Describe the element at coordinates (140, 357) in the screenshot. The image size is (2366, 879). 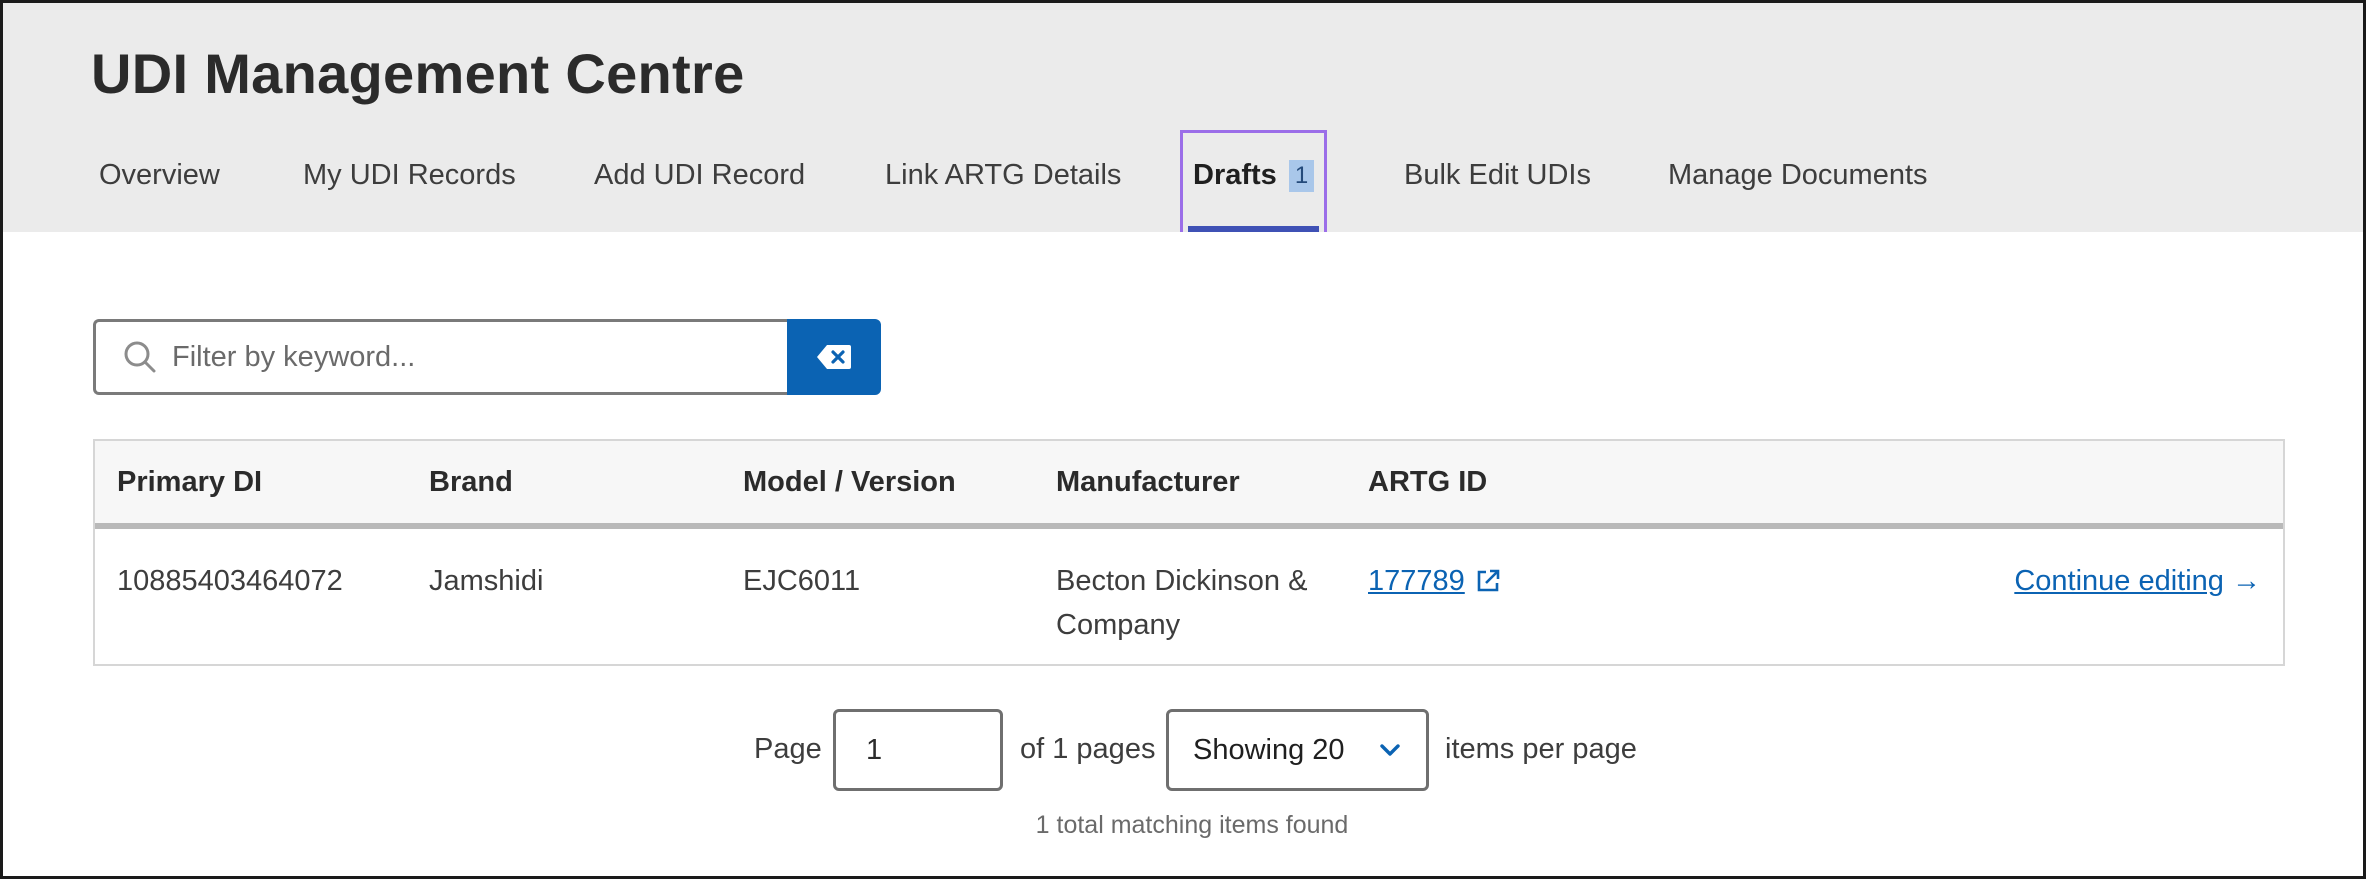
I see `search-icon` at that location.